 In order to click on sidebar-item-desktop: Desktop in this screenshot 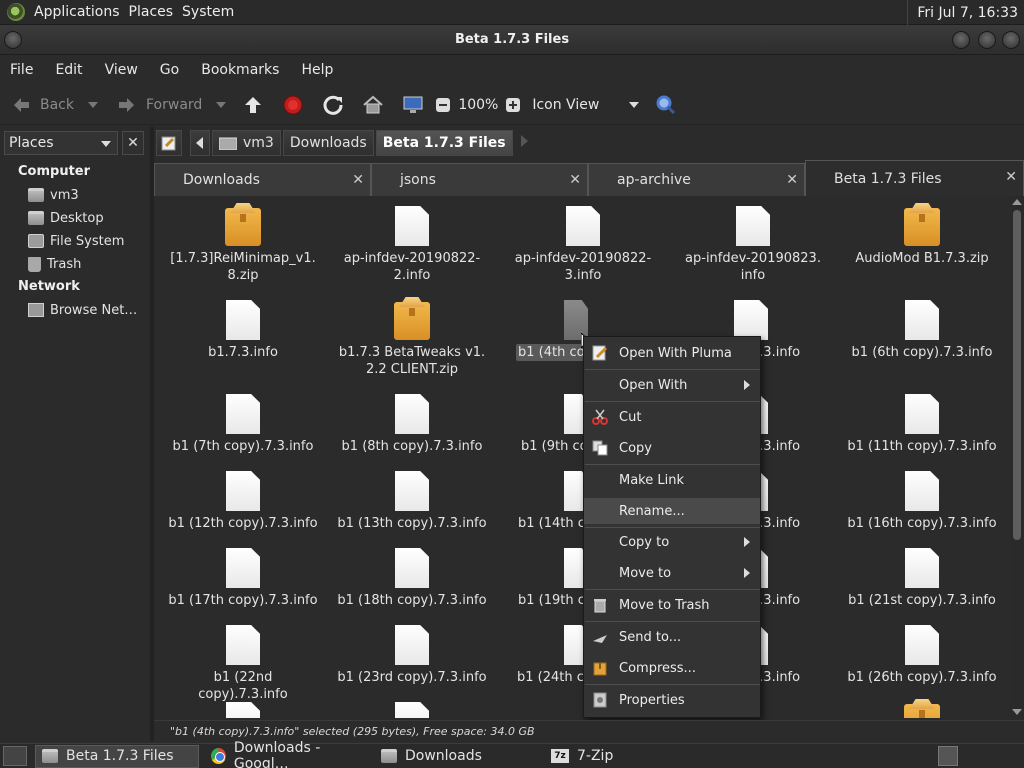, I will do `click(66, 218)`.